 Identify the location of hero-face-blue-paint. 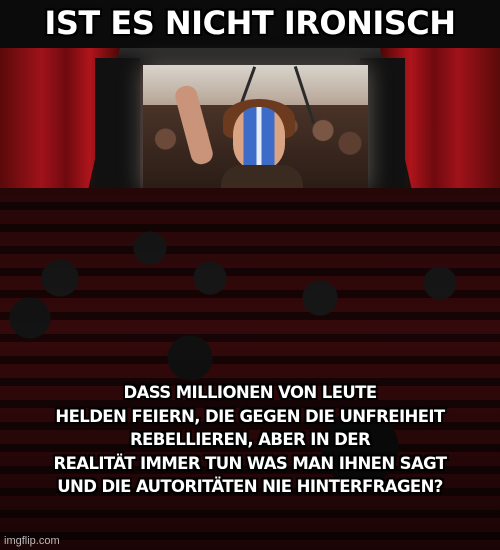
(259, 138).